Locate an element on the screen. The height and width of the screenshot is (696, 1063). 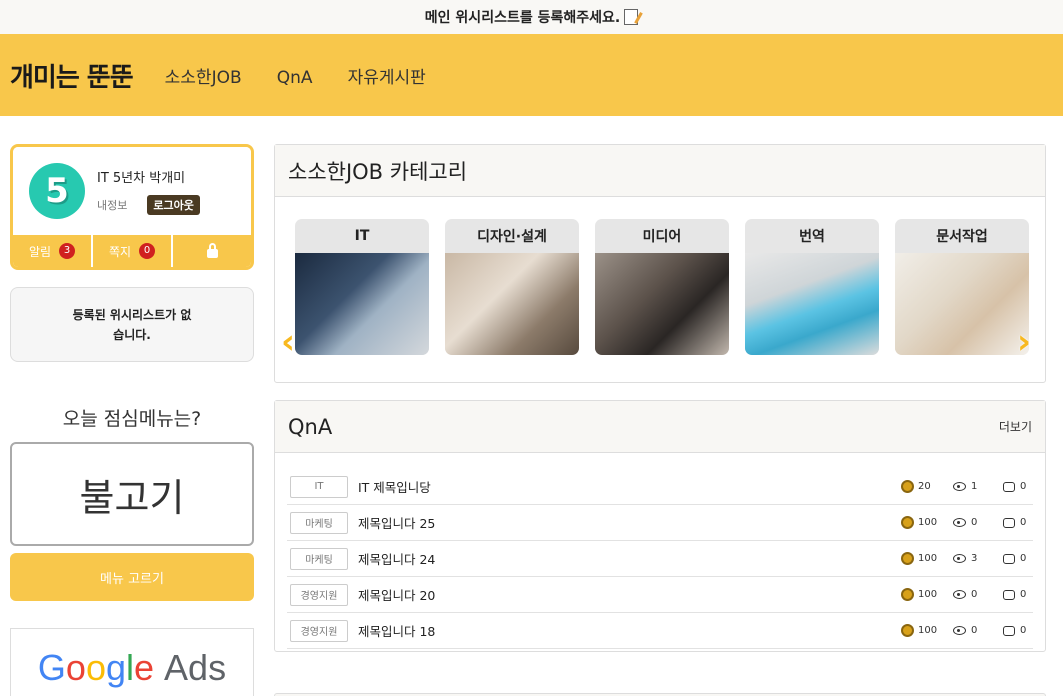
carousel-prev-icon: ‹ is located at coordinates (292, 343).